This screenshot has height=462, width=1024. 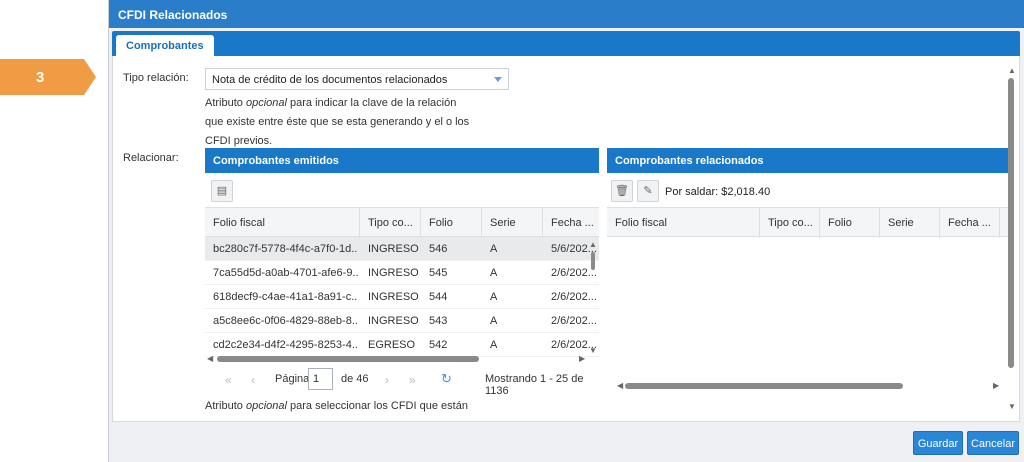 What do you see at coordinates (228, 380) in the screenshot?
I see `first-page-button: «` at bounding box center [228, 380].